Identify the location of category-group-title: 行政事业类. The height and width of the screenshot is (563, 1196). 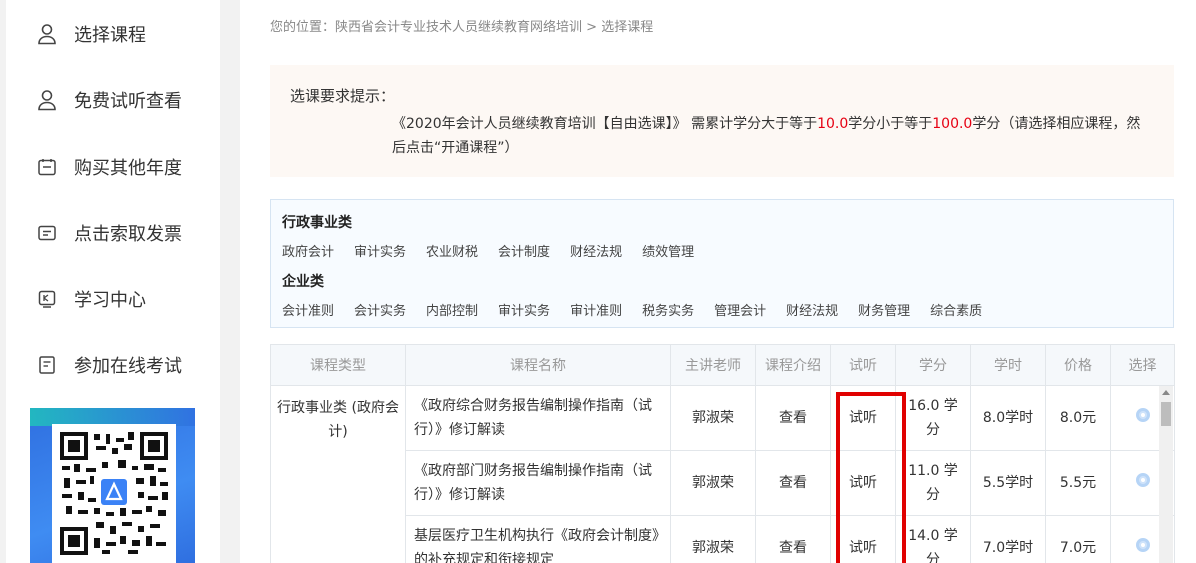
(317, 223).